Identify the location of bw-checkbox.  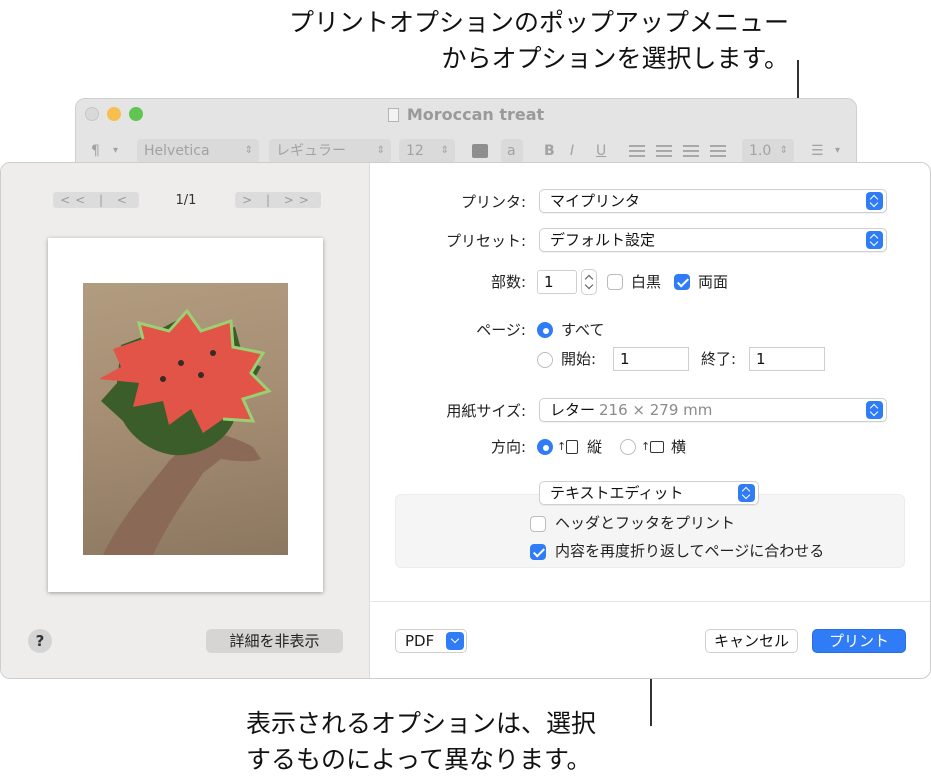
(615, 282).